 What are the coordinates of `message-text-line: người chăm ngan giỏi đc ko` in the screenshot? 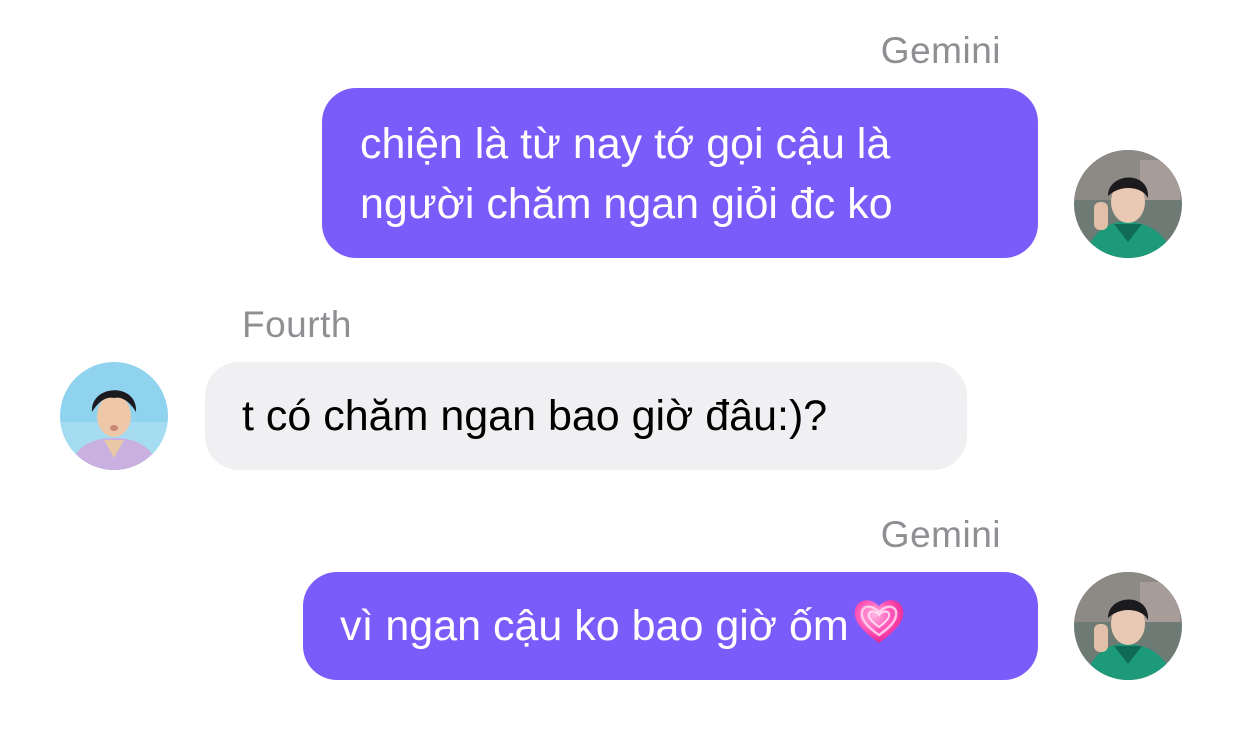 It's located at (626, 204).